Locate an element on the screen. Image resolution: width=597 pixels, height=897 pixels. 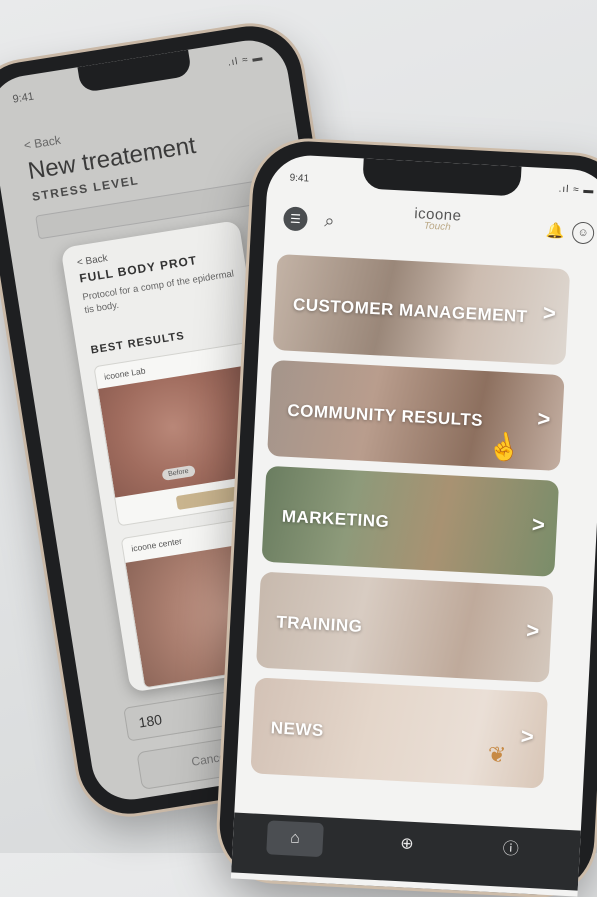
tile-community-results: COMMUNITY RESULTS > ☝ is located at coordinates (416, 415).